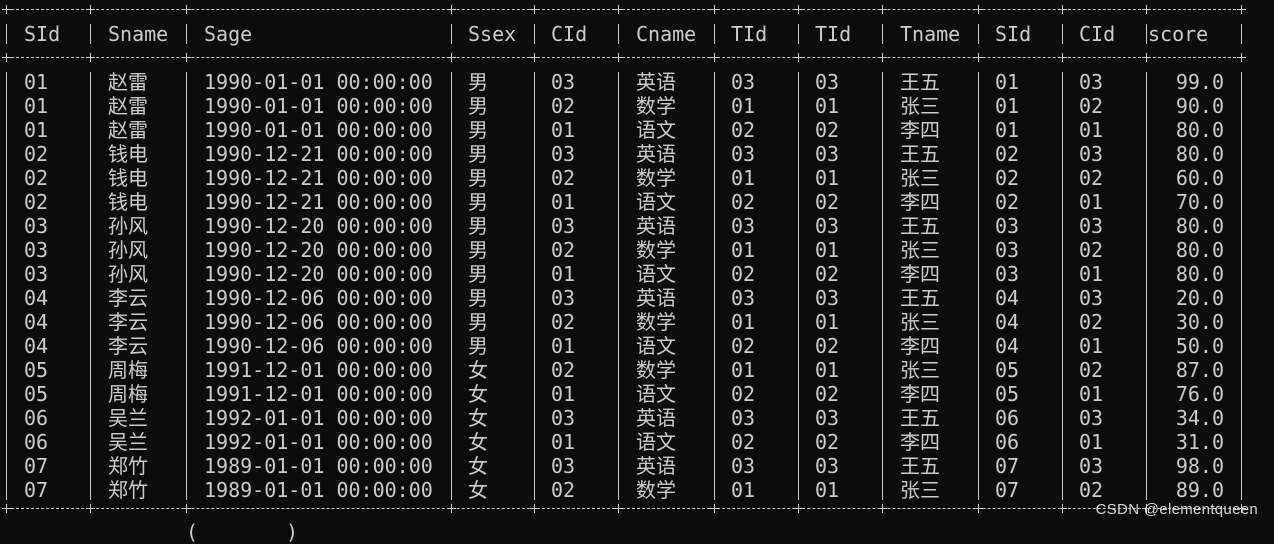 The height and width of the screenshot is (544, 1274). I want to click on table-cell: 30.0, so click(1199, 322).